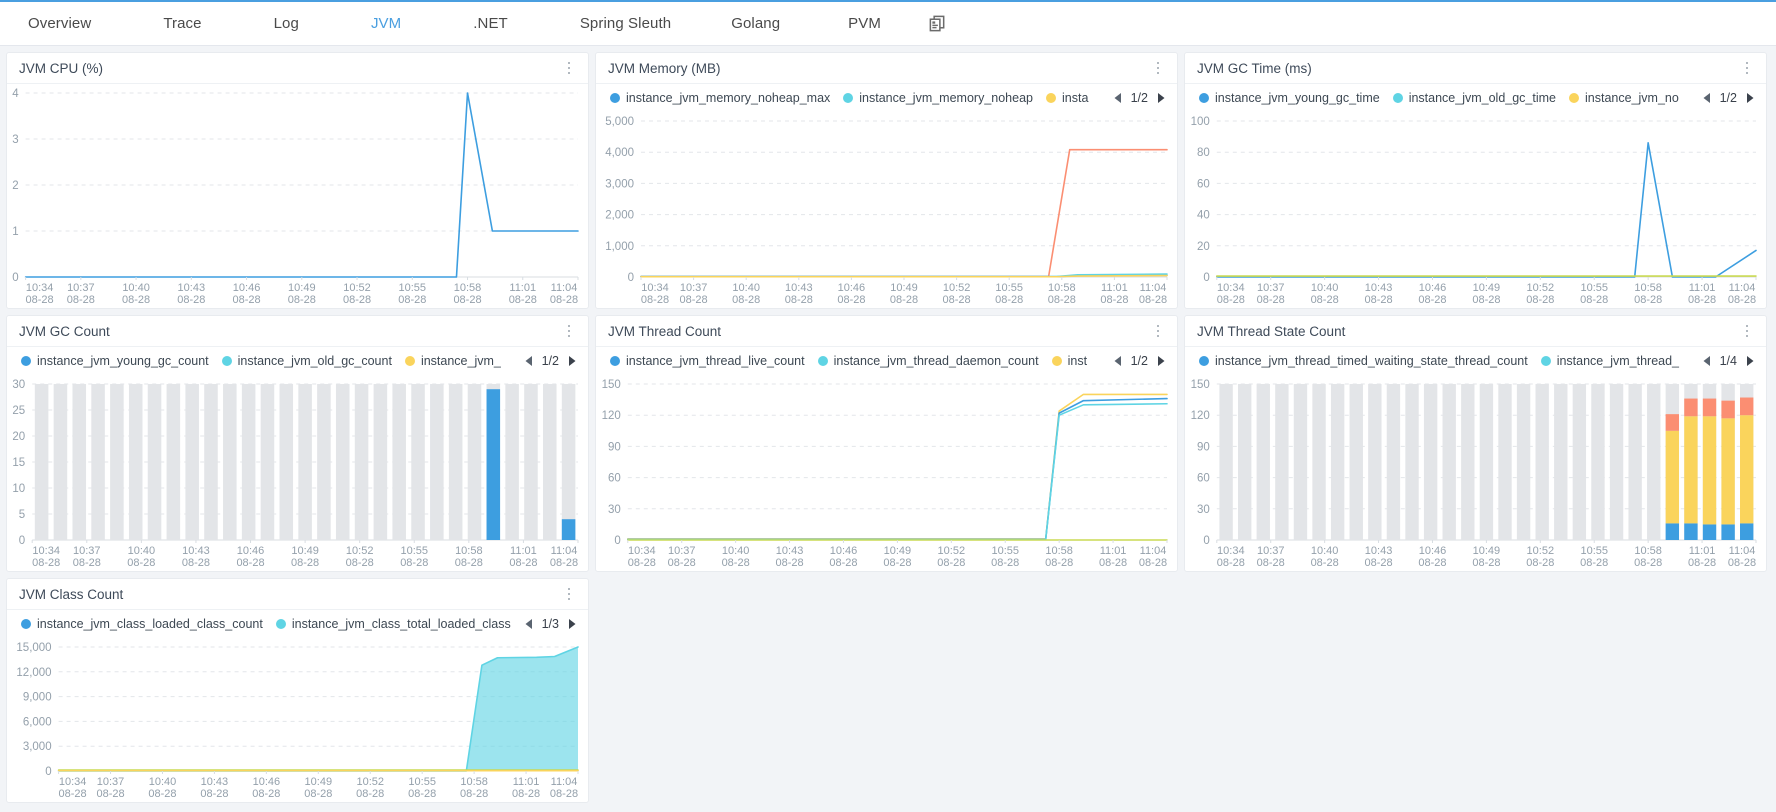 The image size is (1776, 812). Describe the element at coordinates (18, 411) in the screenshot. I see `y-axis-tick: 25` at that location.